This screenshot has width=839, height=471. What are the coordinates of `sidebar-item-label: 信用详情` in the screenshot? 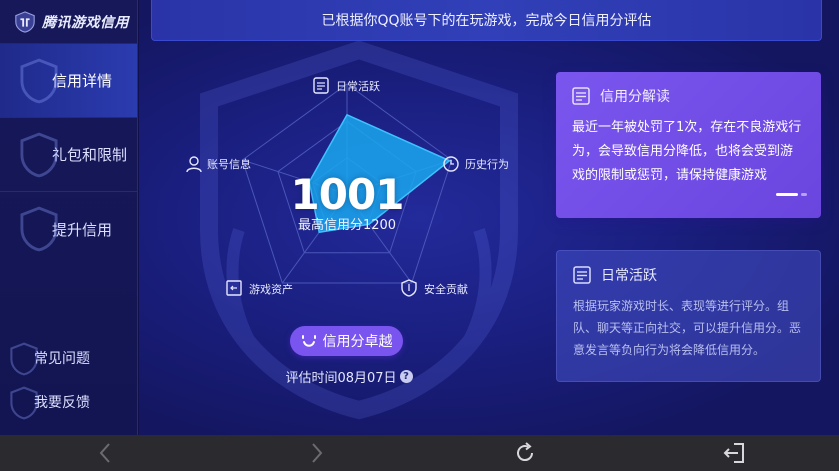 It's located at (82, 81).